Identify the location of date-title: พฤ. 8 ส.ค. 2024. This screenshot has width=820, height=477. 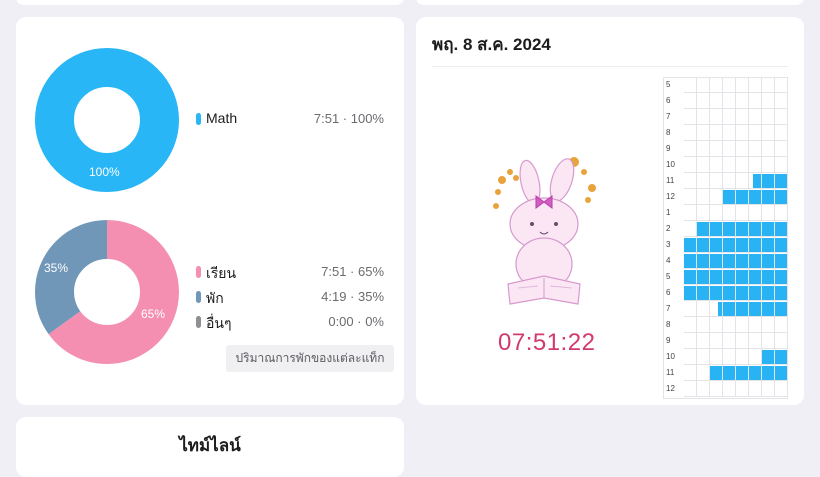
(491, 44).